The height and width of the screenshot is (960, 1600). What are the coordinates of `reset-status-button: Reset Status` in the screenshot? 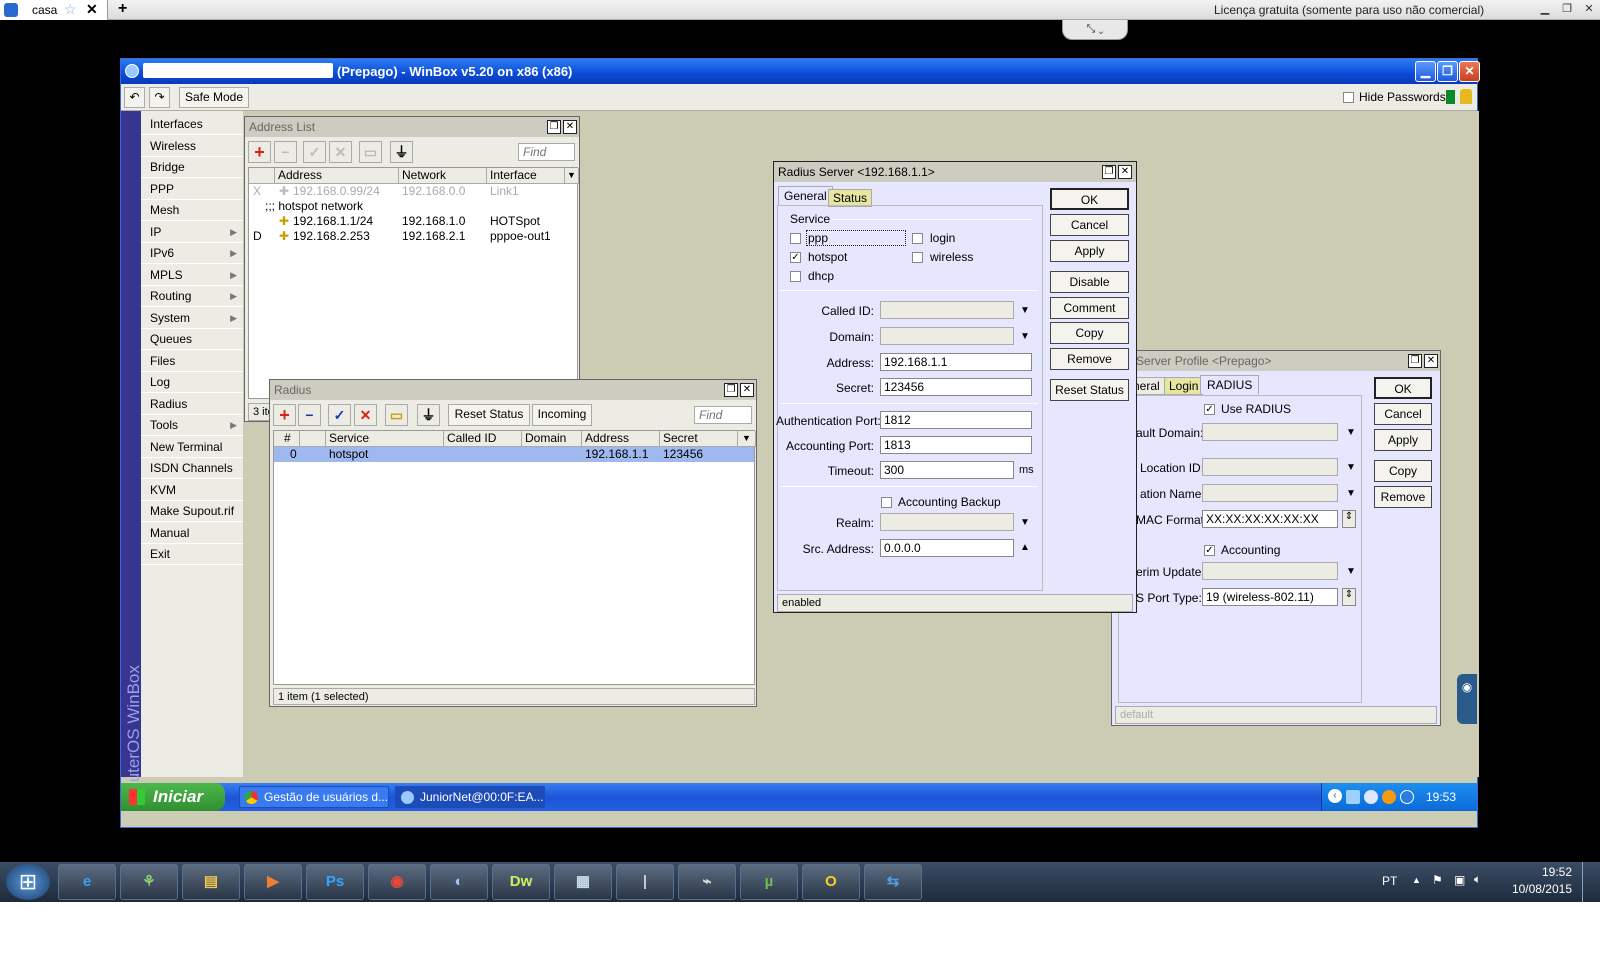 It's located at (489, 415).